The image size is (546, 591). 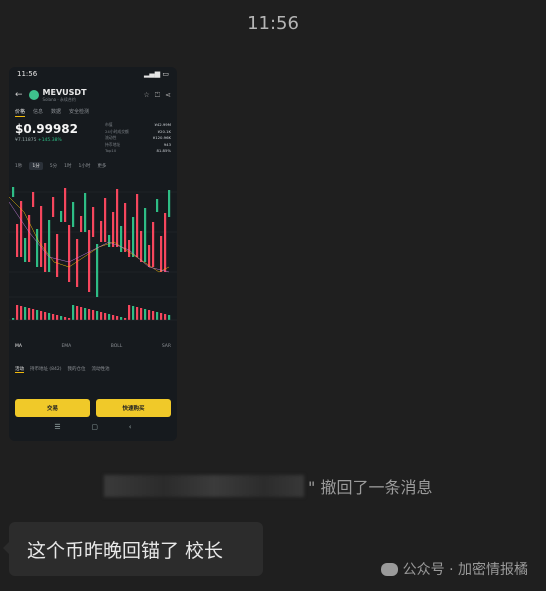 What do you see at coordinates (93, 427) in the screenshot?
I see `phone-nav-bar: ☰ ▢ ‹` at bounding box center [93, 427].